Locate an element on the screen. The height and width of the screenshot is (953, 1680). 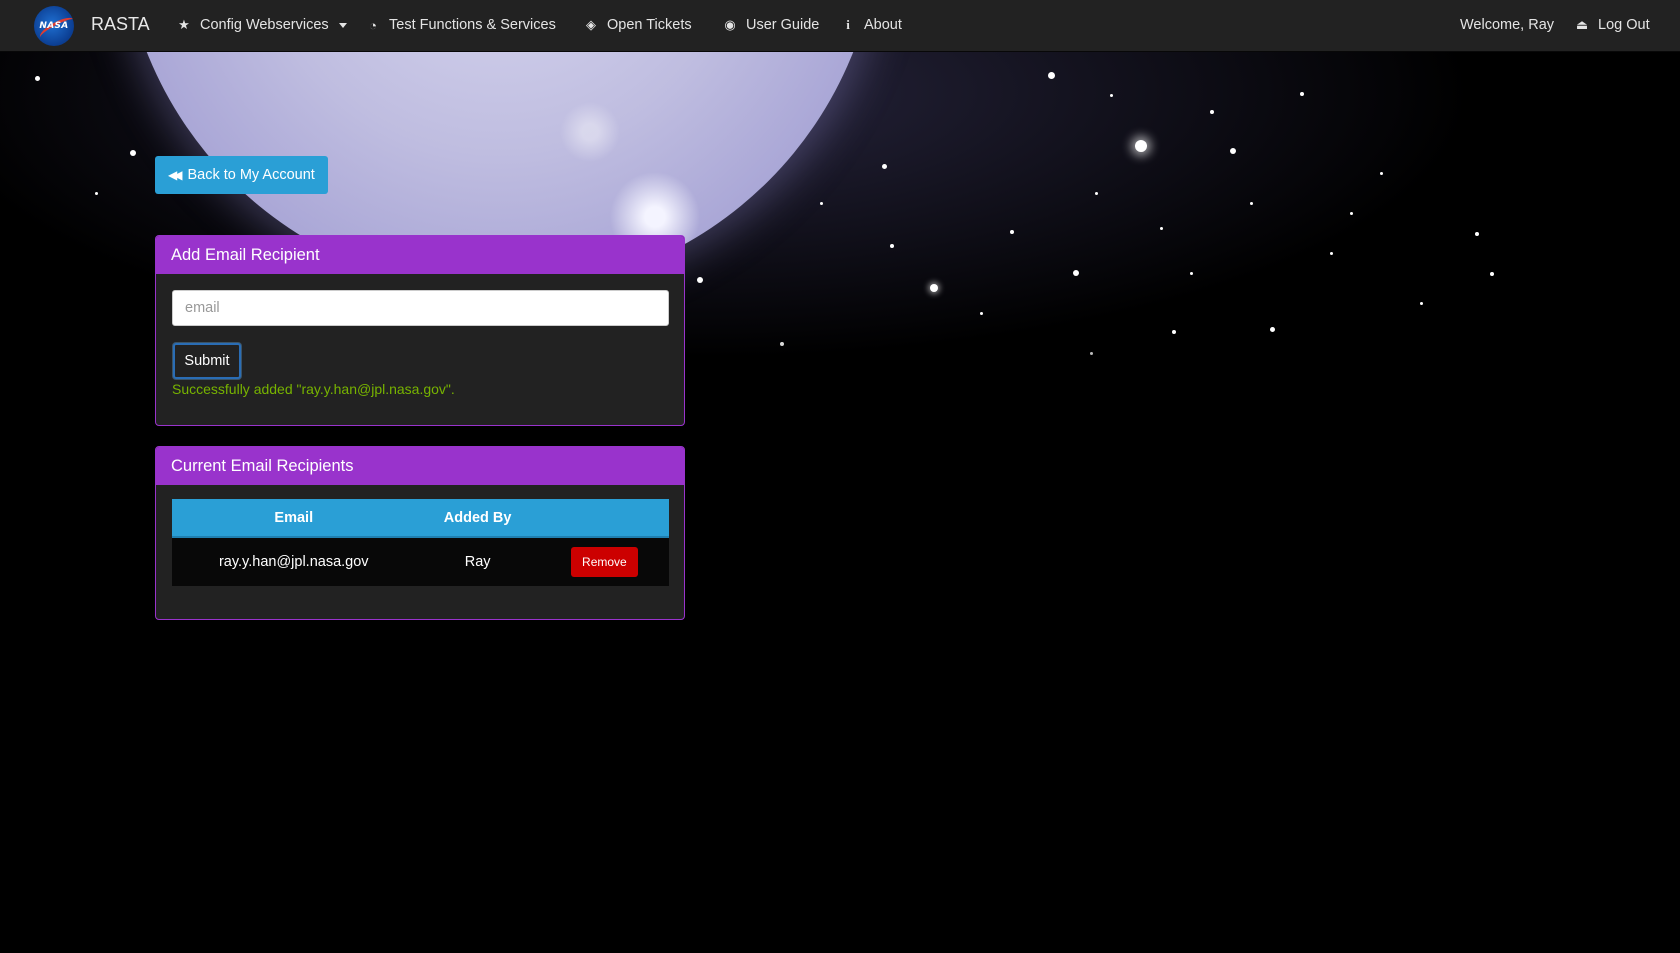
nav-open-tickets: ◈ Open Tickets is located at coordinates (637, 25).